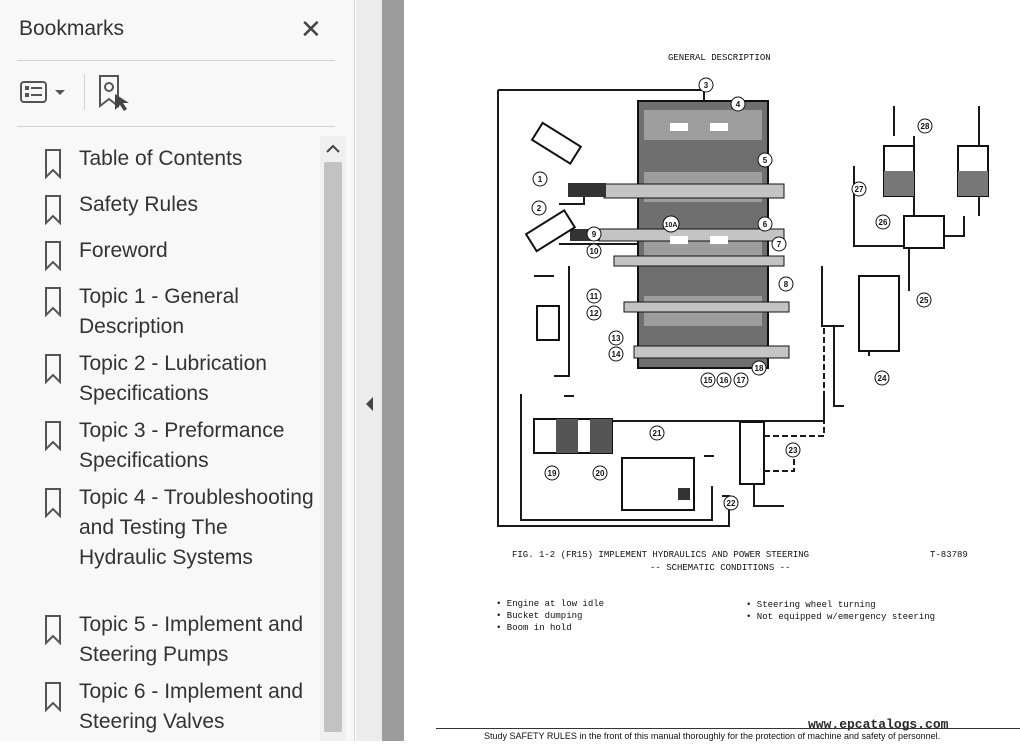 Image resolution: width=1020 pixels, height=746 pixels. I want to click on svg-text: 8, so click(786, 284).